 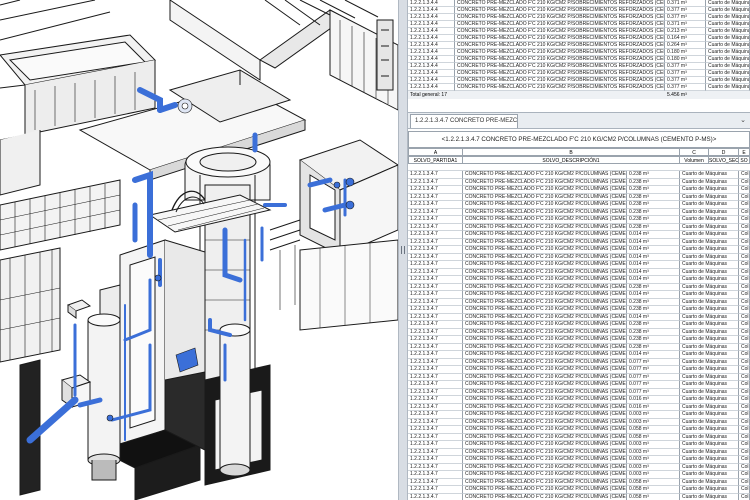 I want to click on column-header-descripcion: SOLVO_DESCRIPCIÓN1, so click(x=571, y=160).